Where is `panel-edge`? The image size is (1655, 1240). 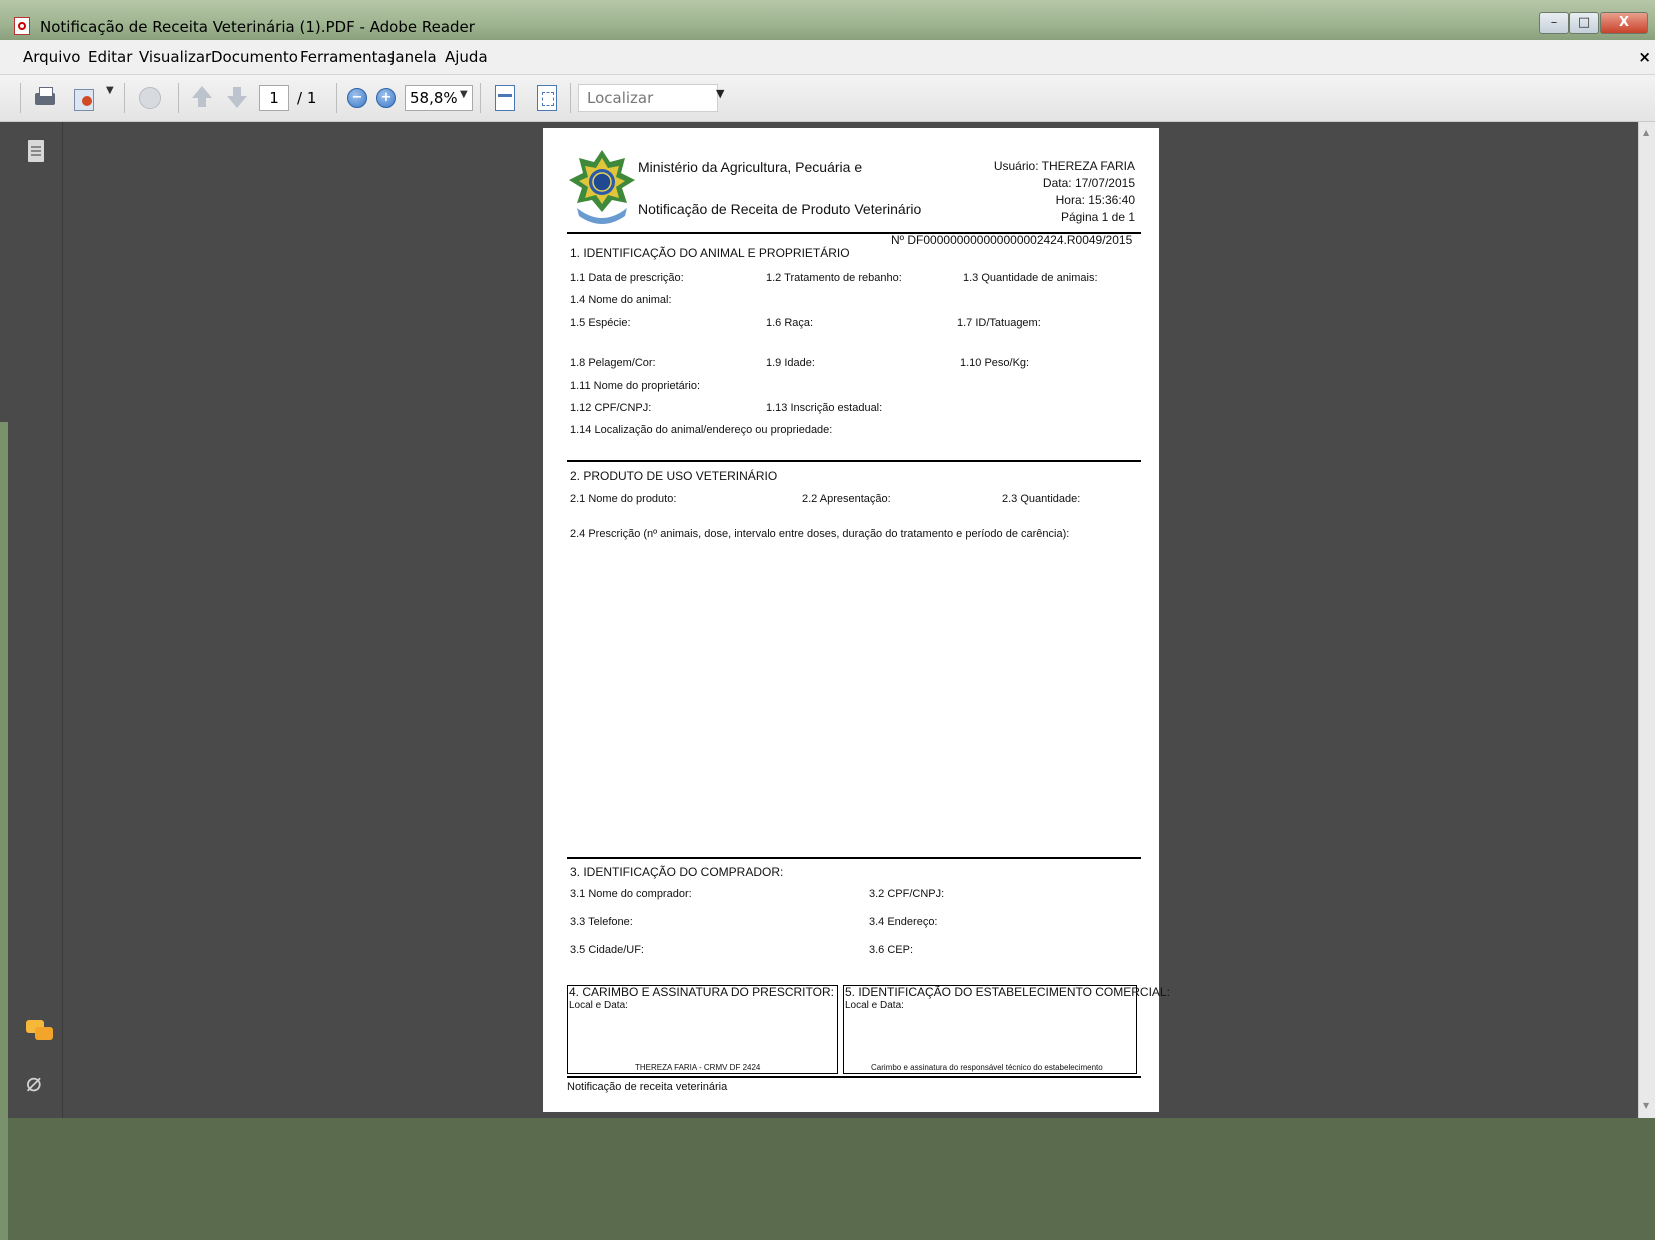 panel-edge is located at coordinates (4, 831).